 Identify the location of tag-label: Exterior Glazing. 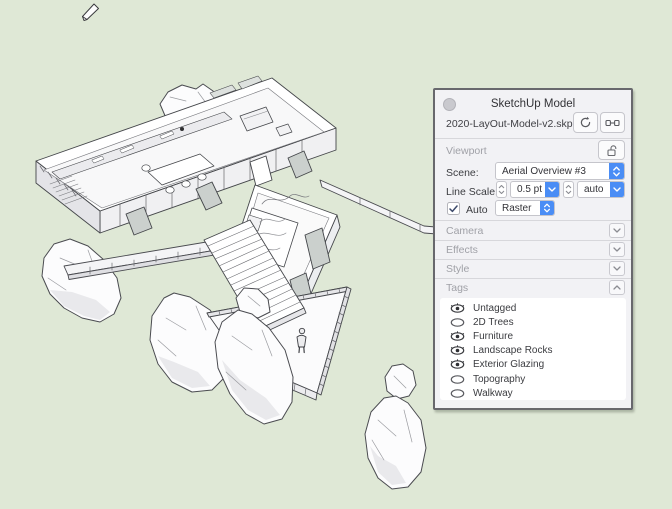
(509, 365).